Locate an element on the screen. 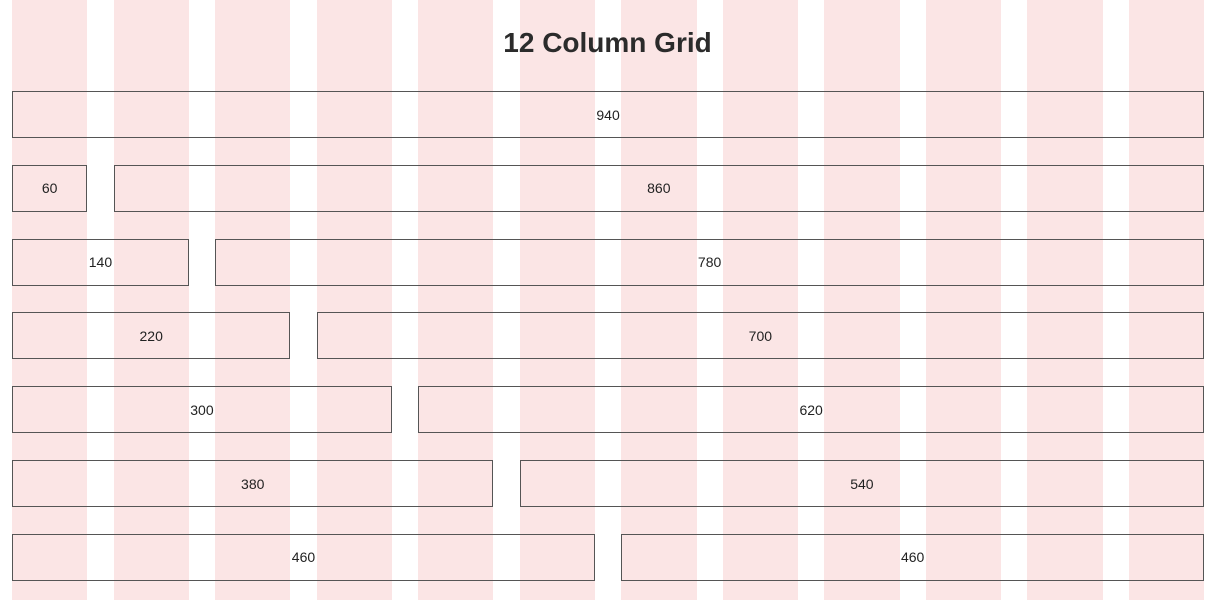 This screenshot has height=600, width=1215. grid-cell: 700 is located at coordinates (760, 336).